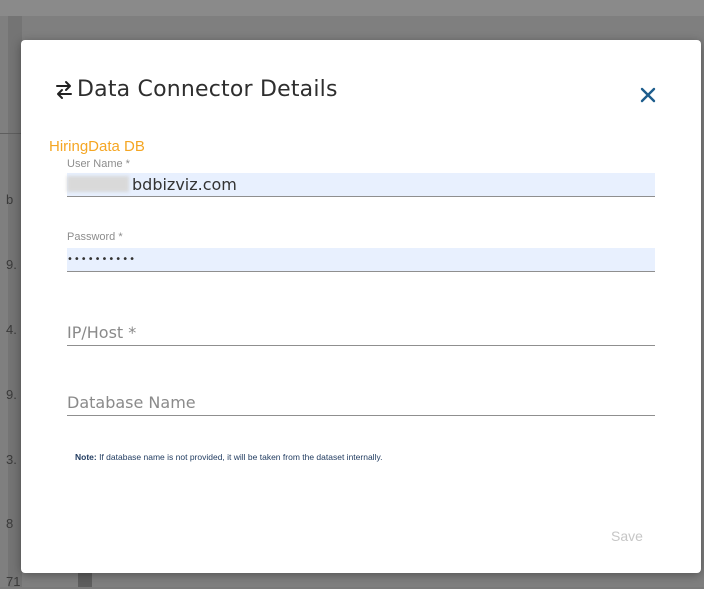 This screenshot has width=704, height=589. I want to click on password-input, so click(361, 260).